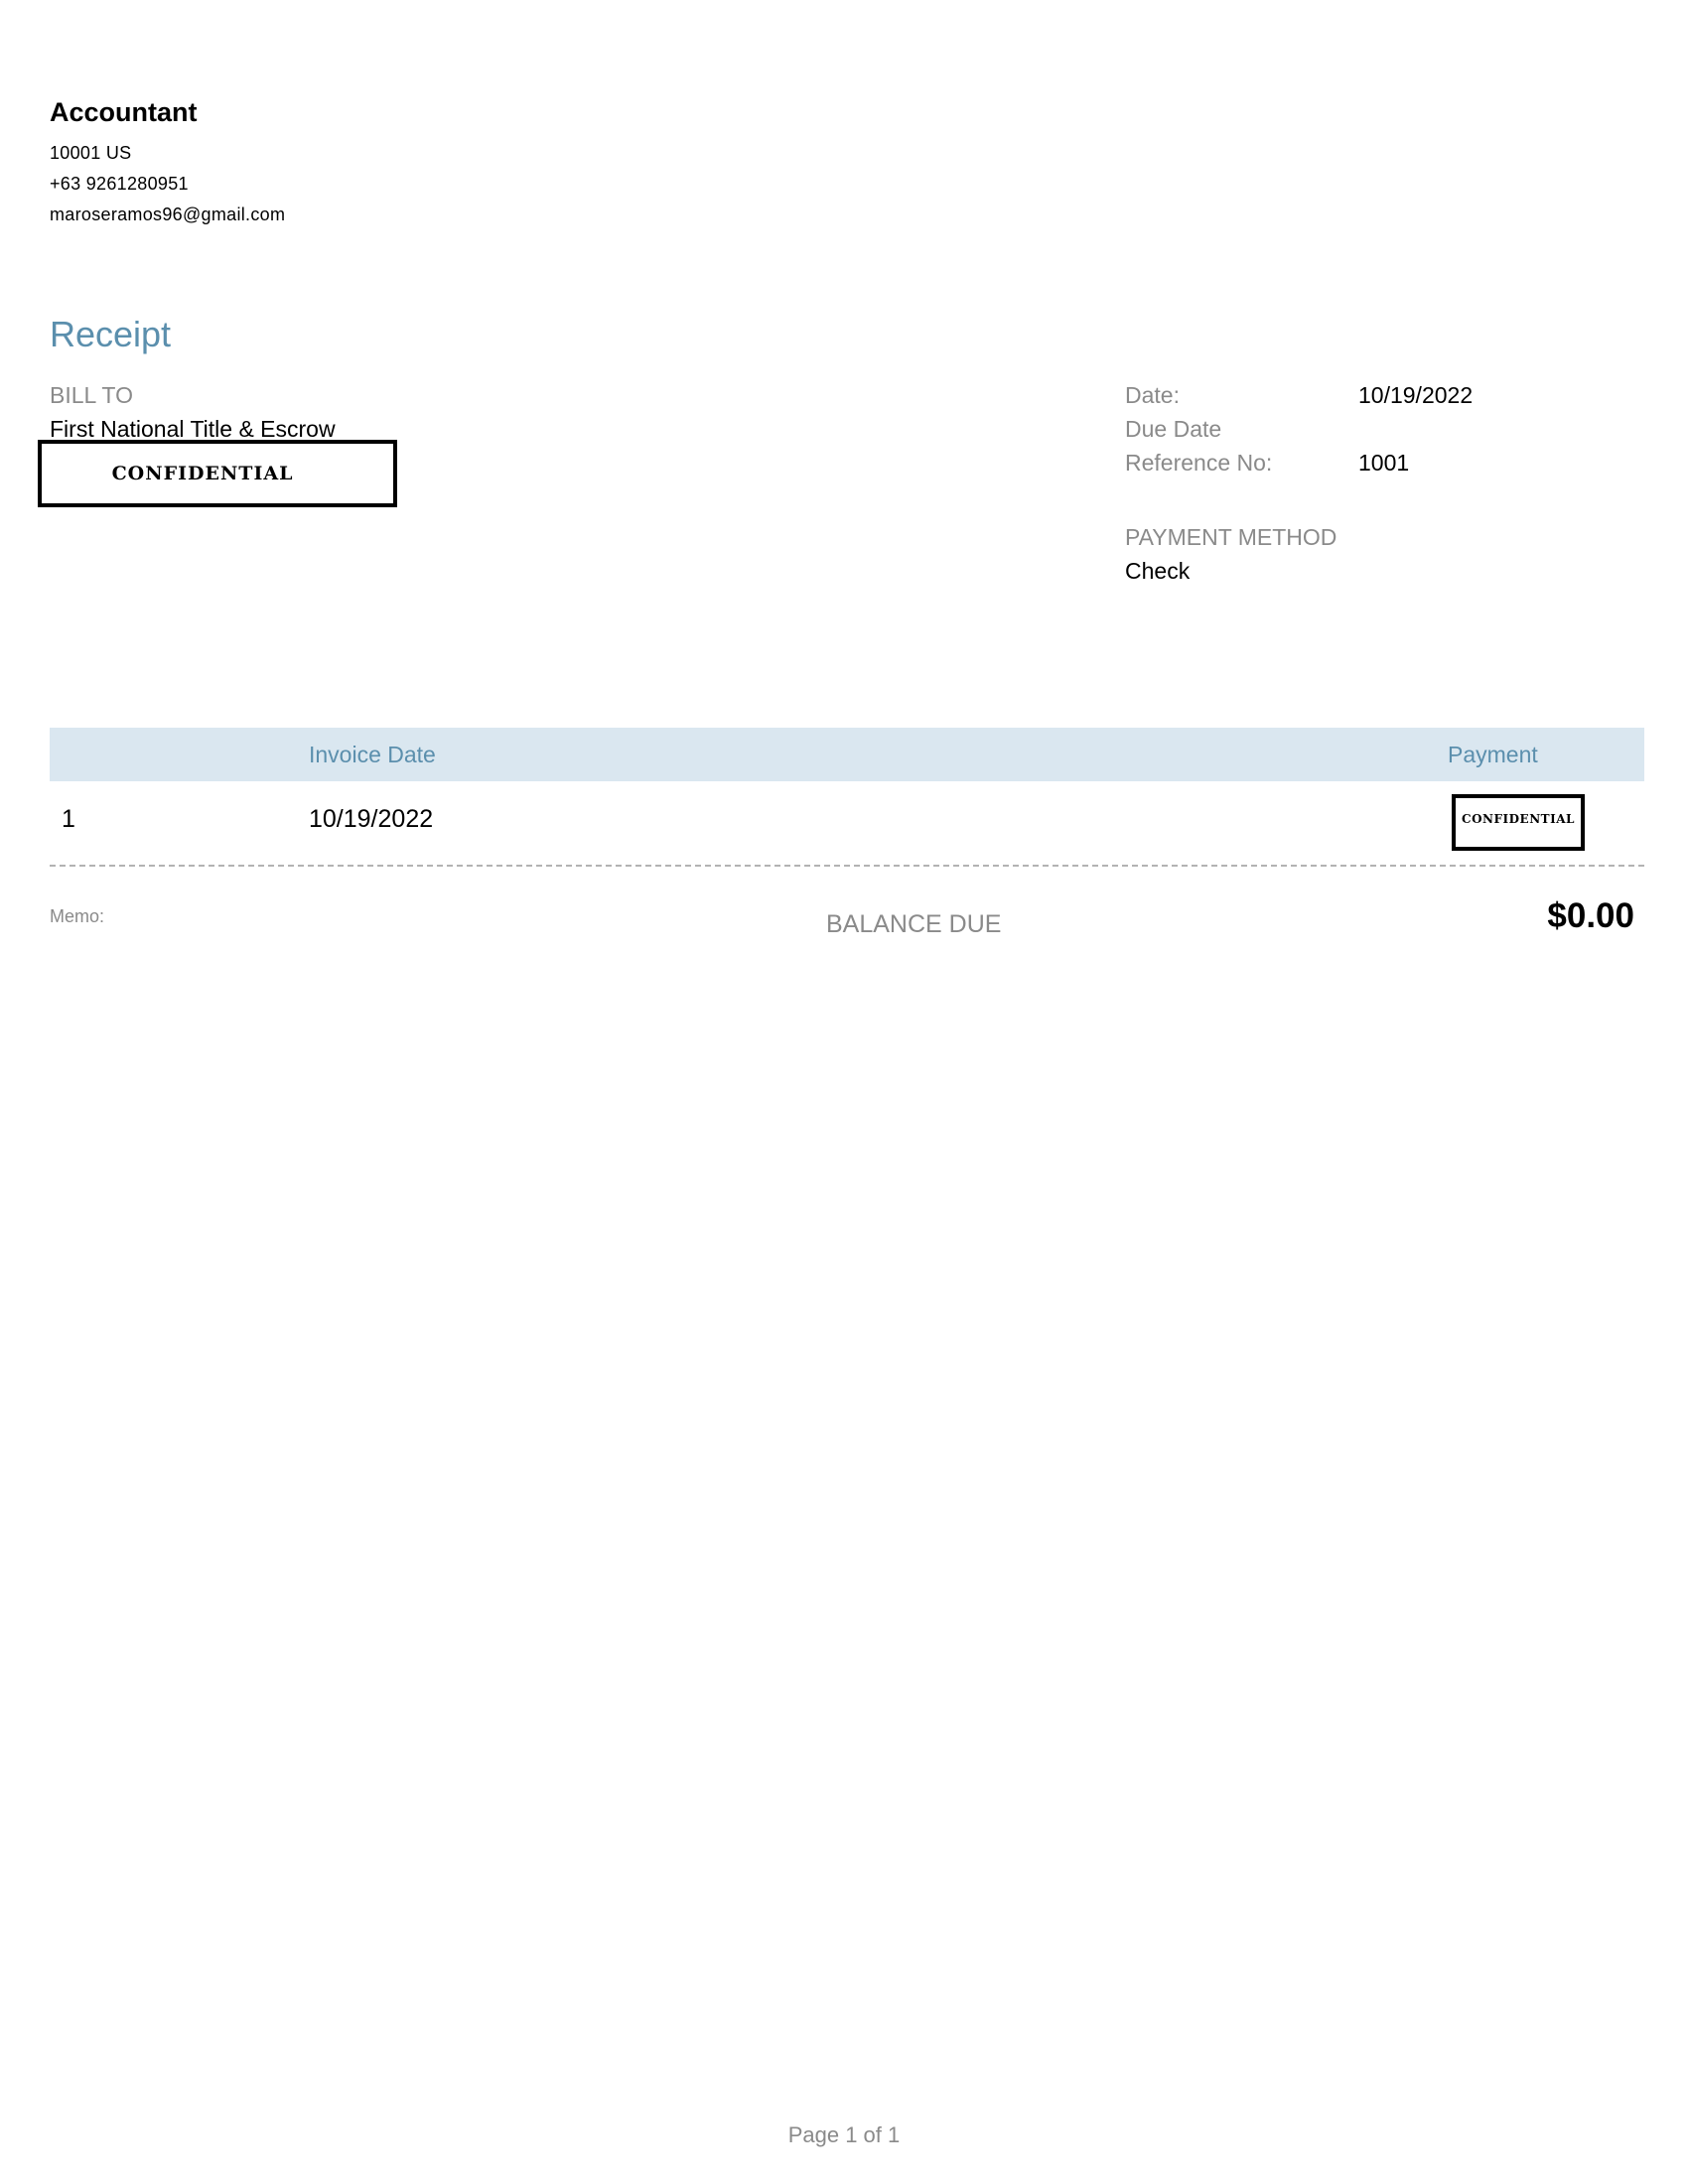 Image resolution: width=1688 pixels, height=2184 pixels. Describe the element at coordinates (1199, 463) in the screenshot. I see `reference-label: Reference No:` at that location.